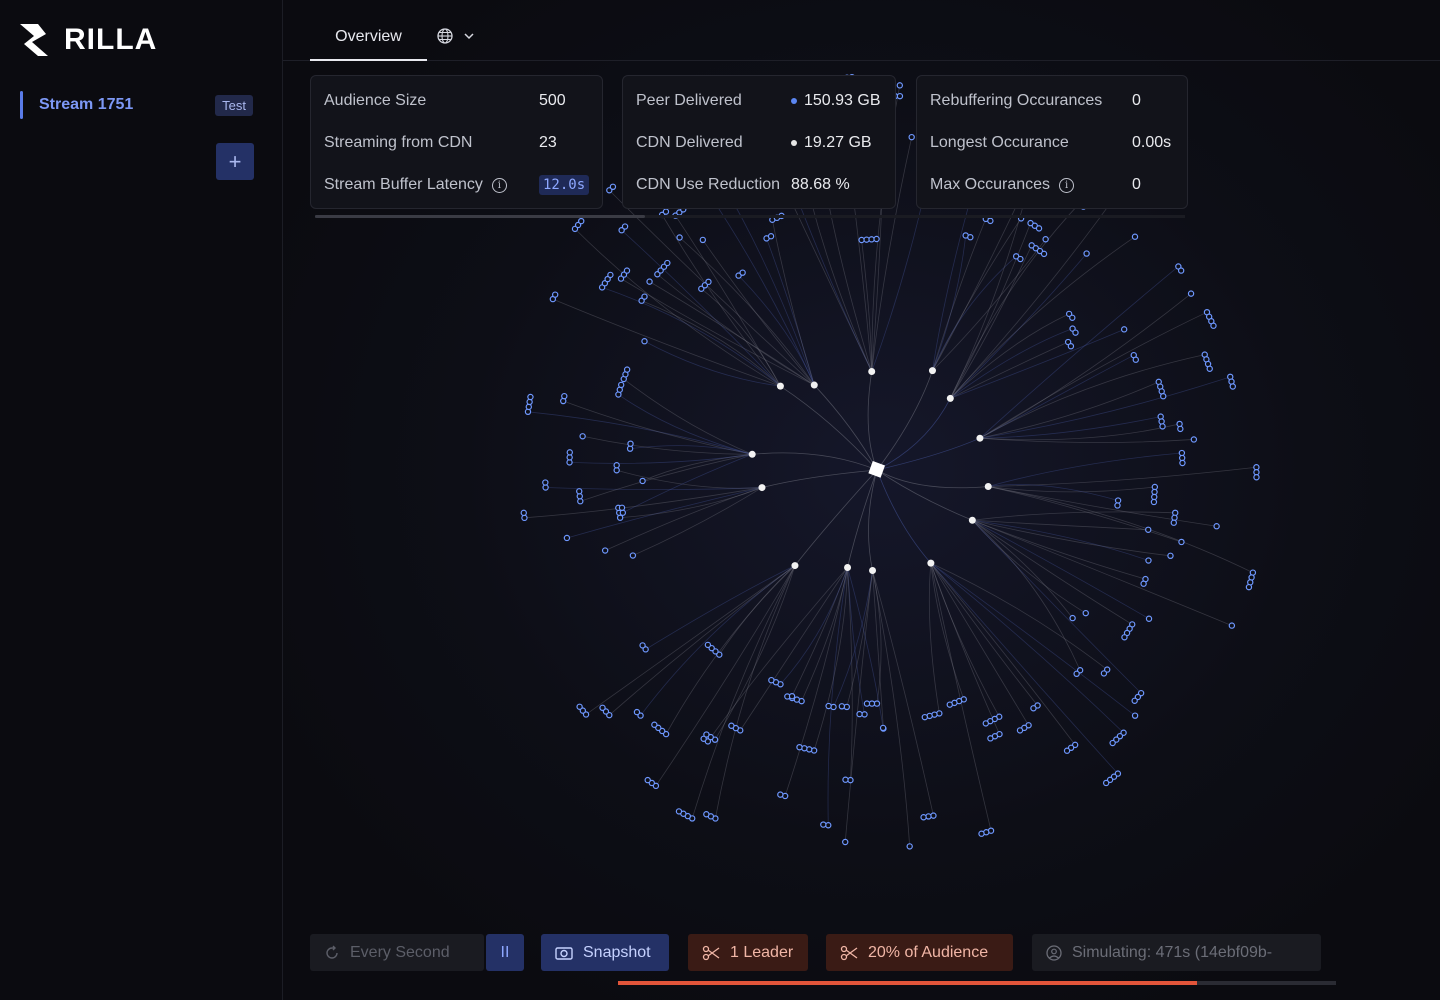 This screenshot has width=1440, height=1000. I want to click on cut-leader-button: 1 Leader, so click(748, 952).